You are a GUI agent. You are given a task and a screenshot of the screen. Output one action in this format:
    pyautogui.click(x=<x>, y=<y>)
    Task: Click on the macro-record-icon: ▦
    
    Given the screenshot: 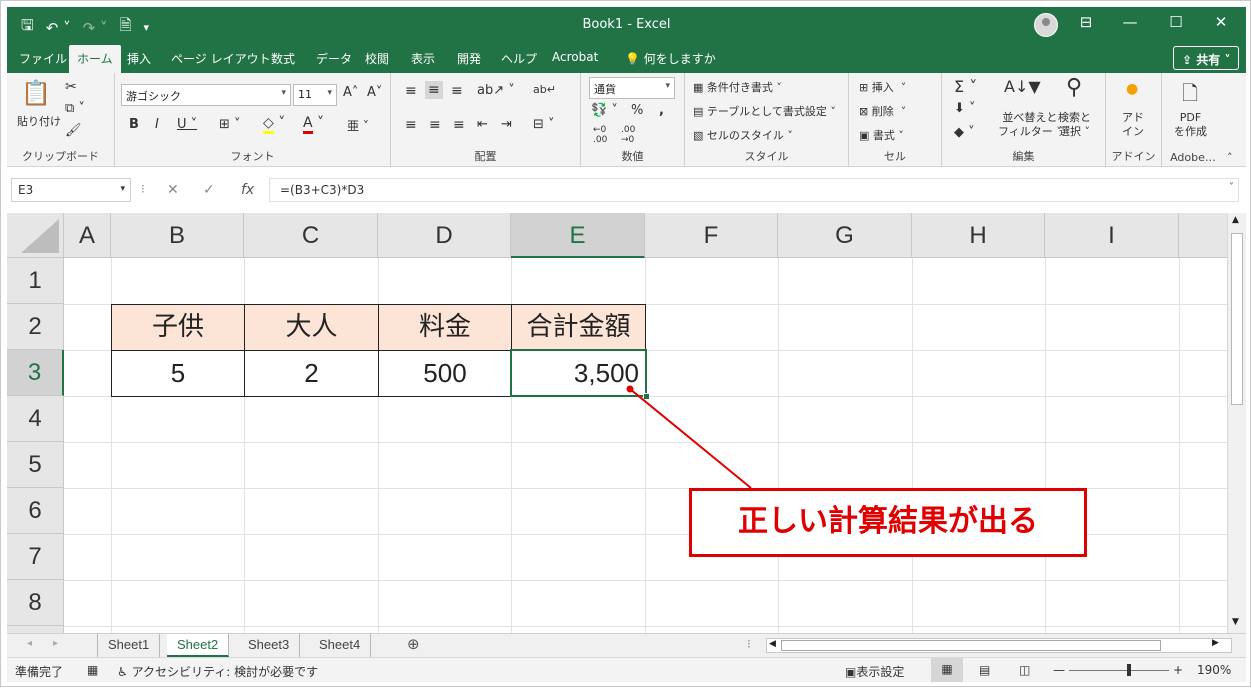 What is the action you would take?
    pyautogui.click(x=92, y=670)
    